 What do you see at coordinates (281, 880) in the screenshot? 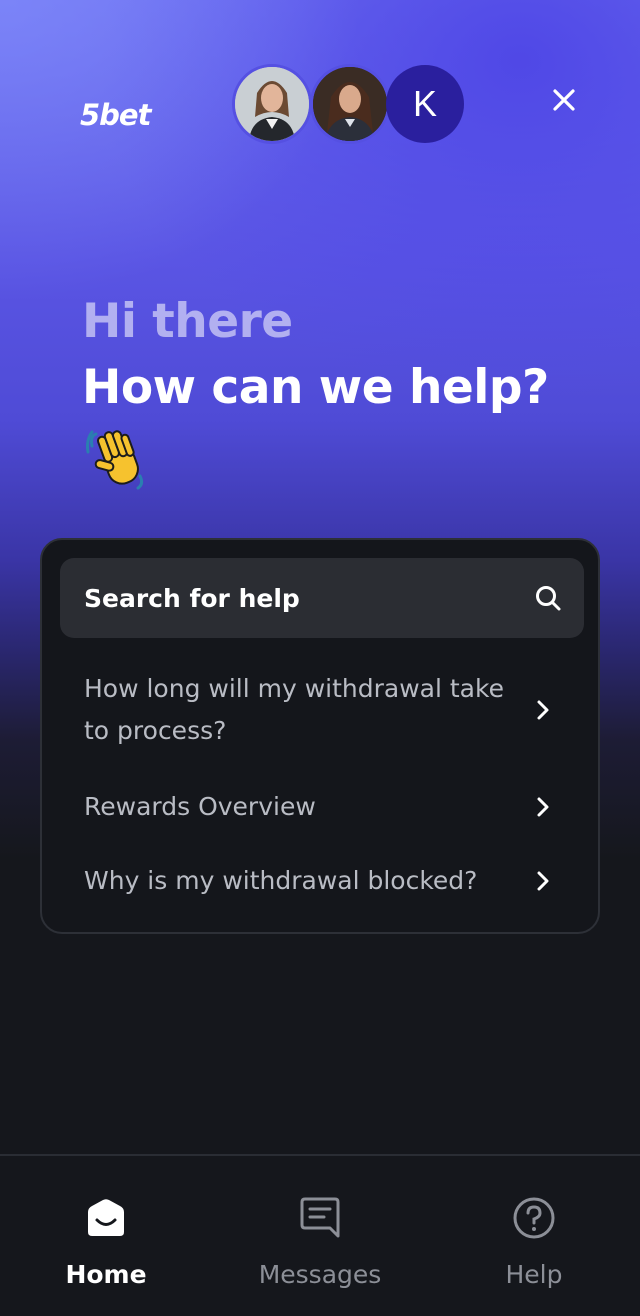
I see `article-title: Why is my withdrawal blocked?` at bounding box center [281, 880].